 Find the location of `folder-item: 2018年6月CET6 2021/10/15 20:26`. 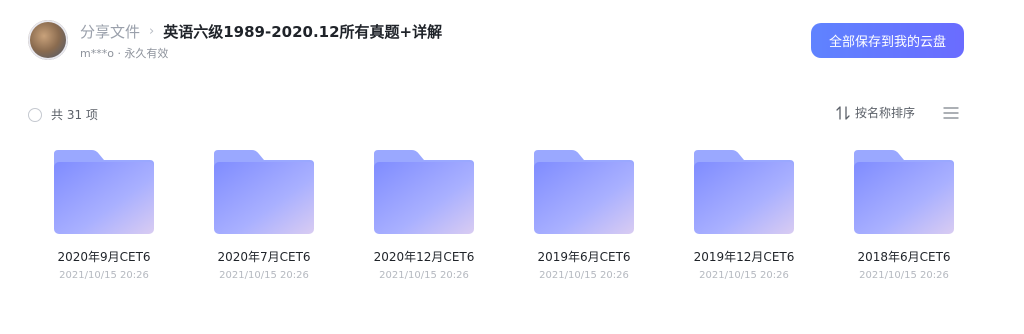

folder-item: 2018年6月CET6 2021/10/15 20:26 is located at coordinates (904, 218).